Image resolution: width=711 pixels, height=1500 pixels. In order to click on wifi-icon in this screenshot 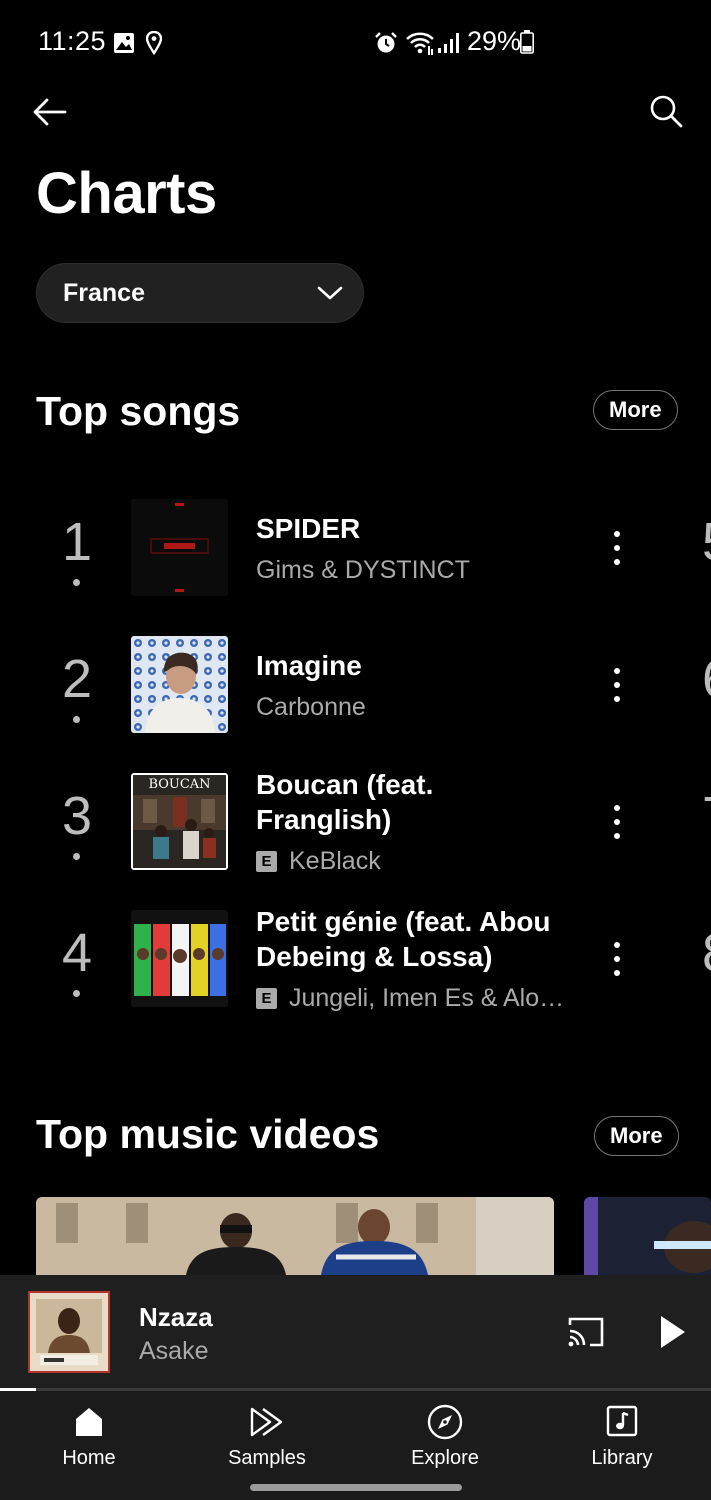, I will do `click(420, 43)`.